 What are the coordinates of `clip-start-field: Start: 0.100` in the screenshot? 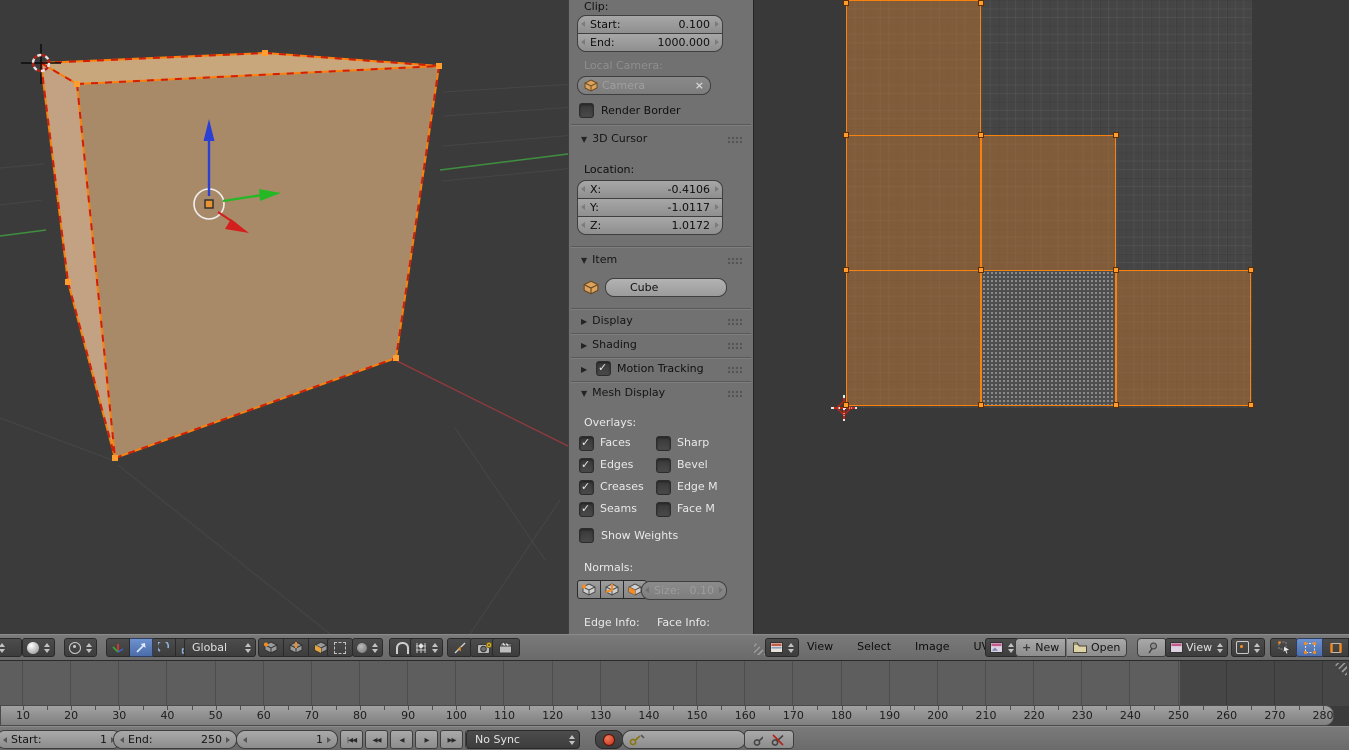 It's located at (650, 24).